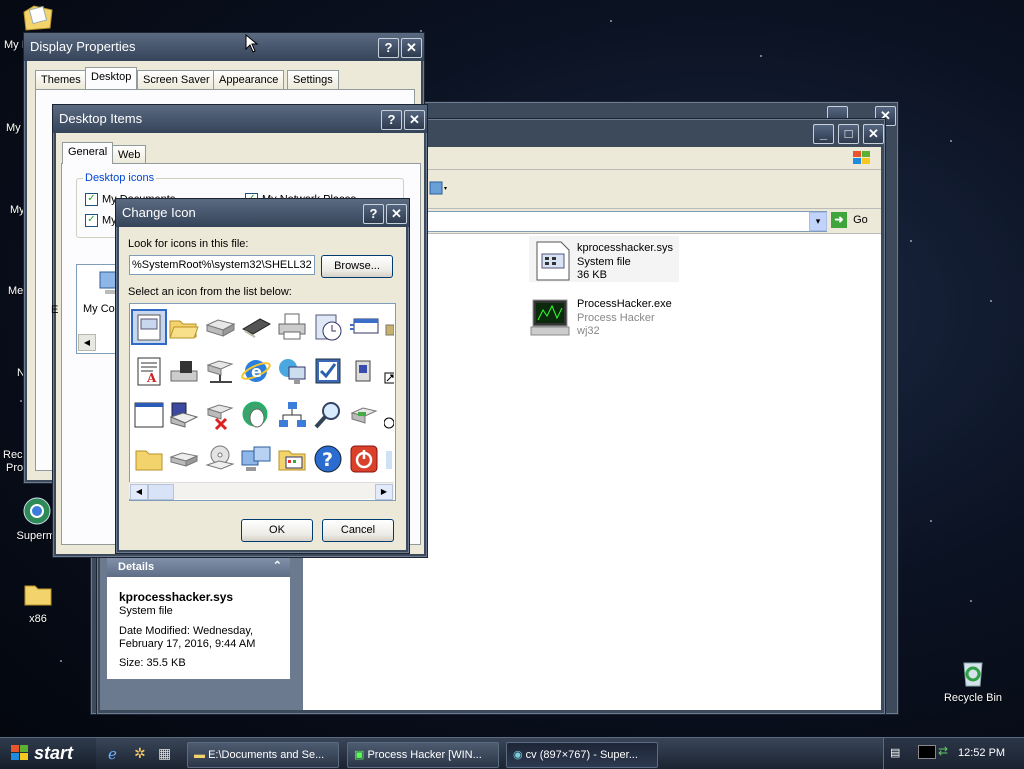 This screenshot has width=1024, height=769. What do you see at coordinates (224, 47) in the screenshot?
I see `title-bar: Display Properties ? ✕` at bounding box center [224, 47].